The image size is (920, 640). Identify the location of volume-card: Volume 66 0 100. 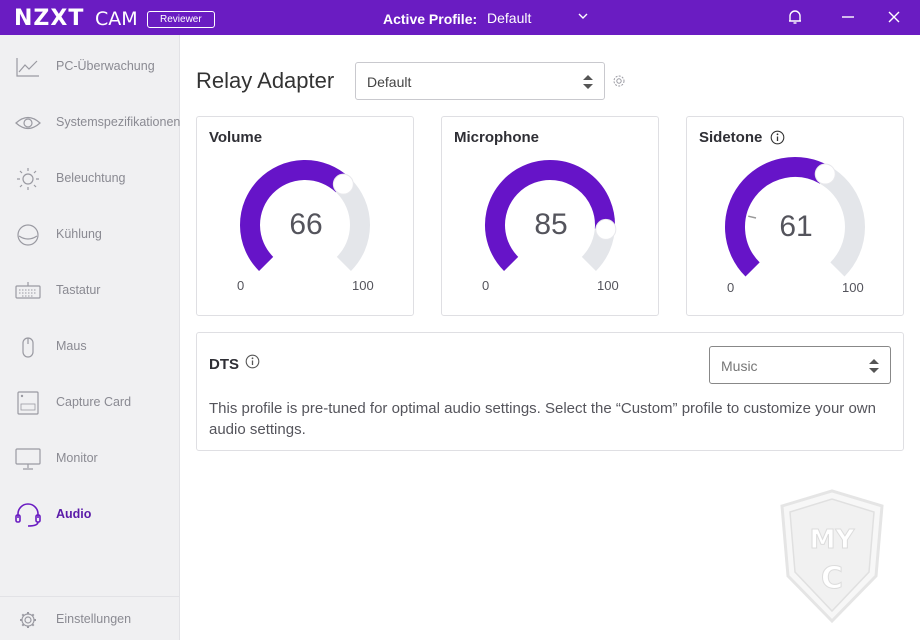
(305, 216).